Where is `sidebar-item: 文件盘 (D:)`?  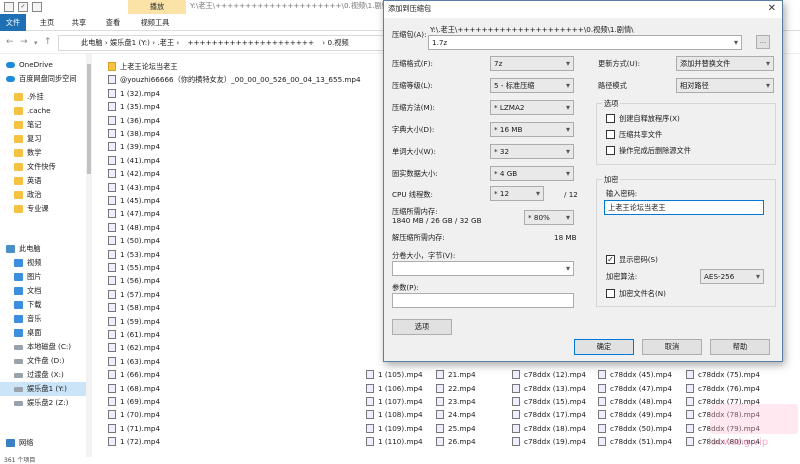
sidebar-item: 文件盘 (D:) is located at coordinates (46, 361).